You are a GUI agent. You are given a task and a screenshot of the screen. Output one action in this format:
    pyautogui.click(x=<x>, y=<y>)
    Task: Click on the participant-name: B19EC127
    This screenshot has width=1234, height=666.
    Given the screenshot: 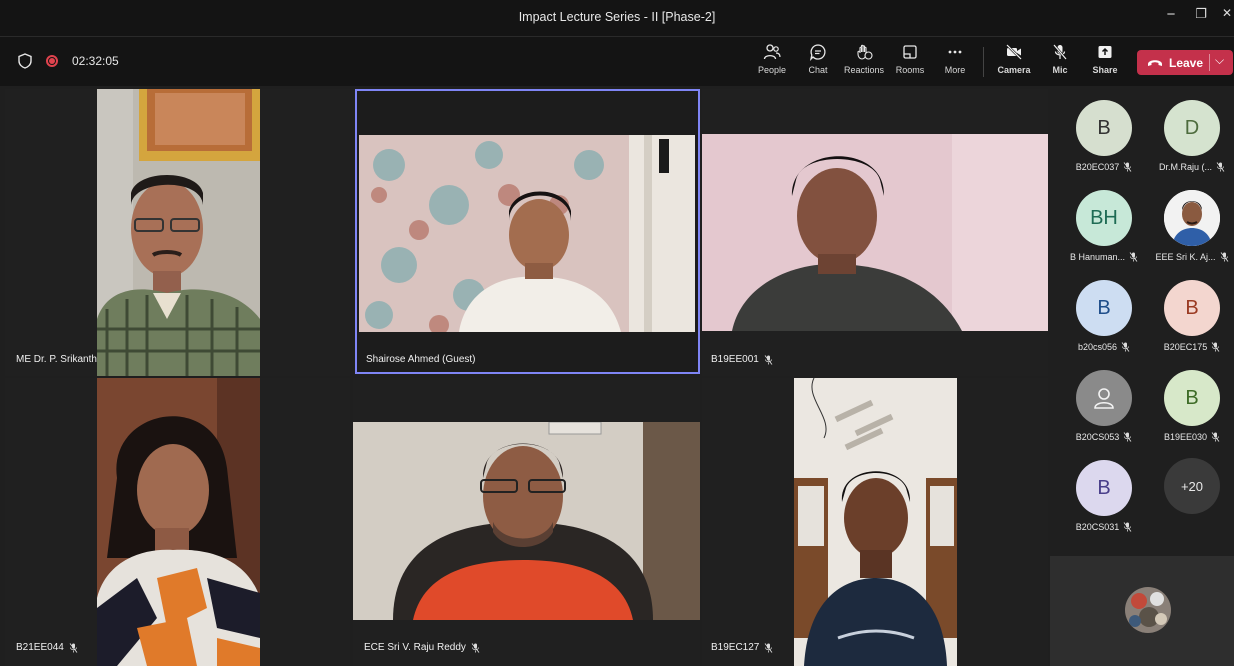 What is the action you would take?
    pyautogui.click(x=735, y=647)
    